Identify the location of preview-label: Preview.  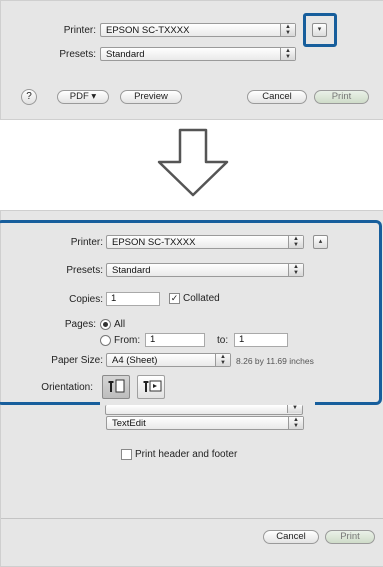
(151, 96).